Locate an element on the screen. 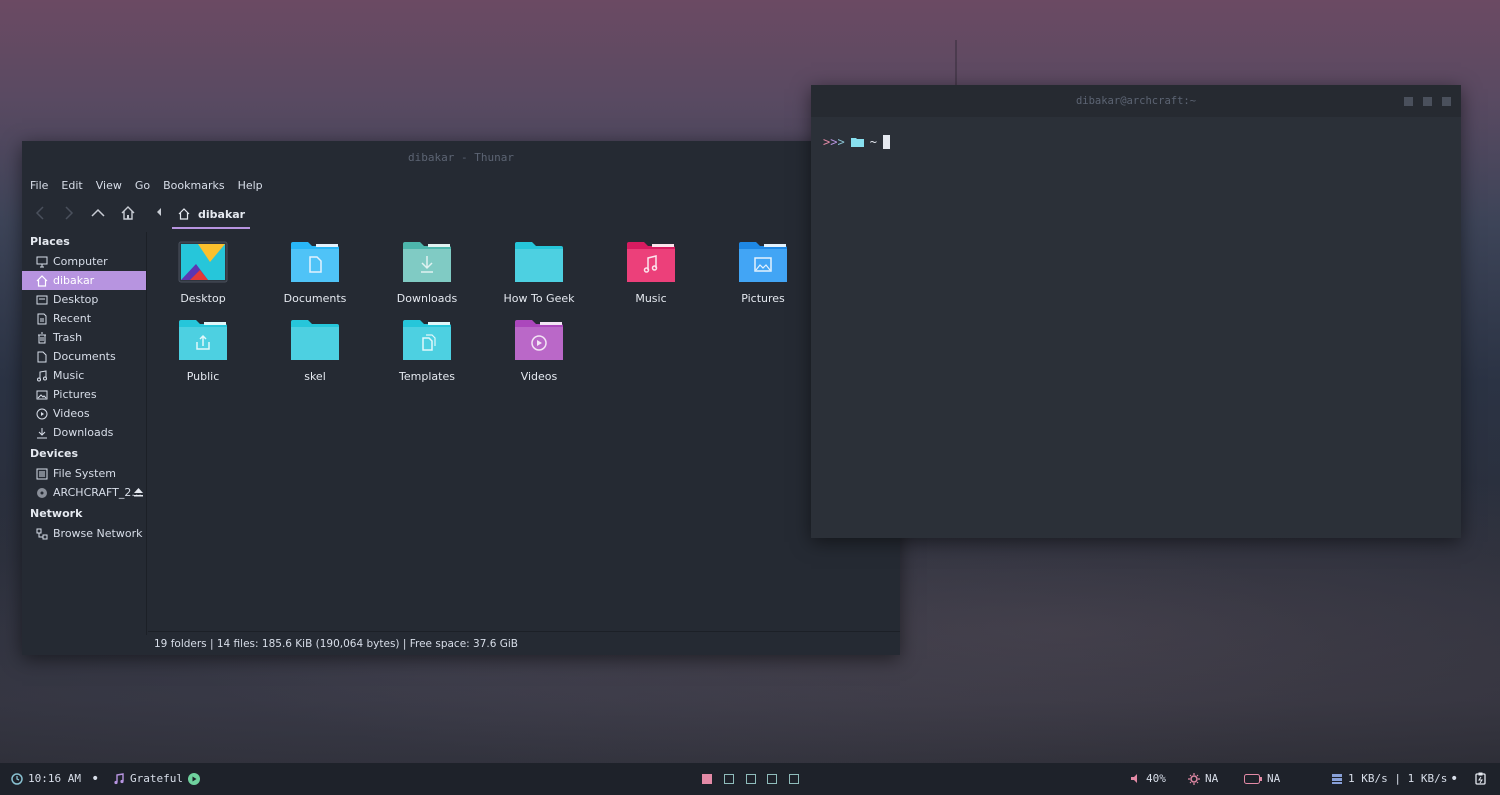 The width and height of the screenshot is (1500, 795). play-circle-icon is located at coordinates (42, 413).